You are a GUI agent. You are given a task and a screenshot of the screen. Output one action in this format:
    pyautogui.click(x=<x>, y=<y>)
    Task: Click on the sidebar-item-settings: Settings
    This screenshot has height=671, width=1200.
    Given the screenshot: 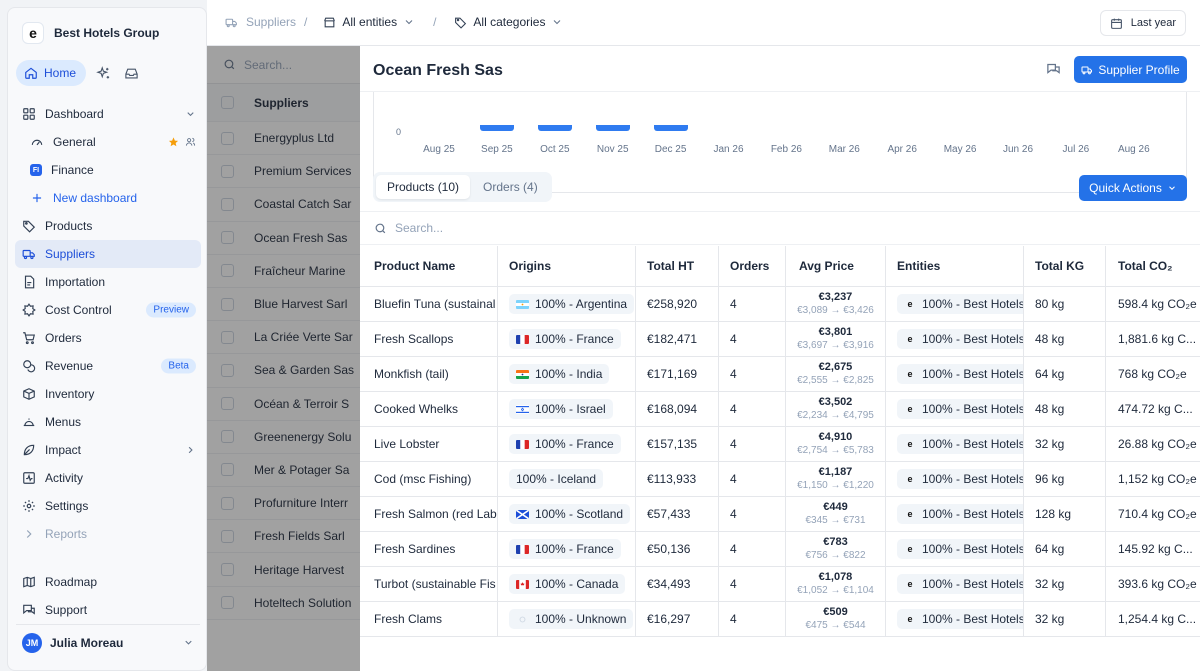 What is the action you would take?
    pyautogui.click(x=108, y=506)
    